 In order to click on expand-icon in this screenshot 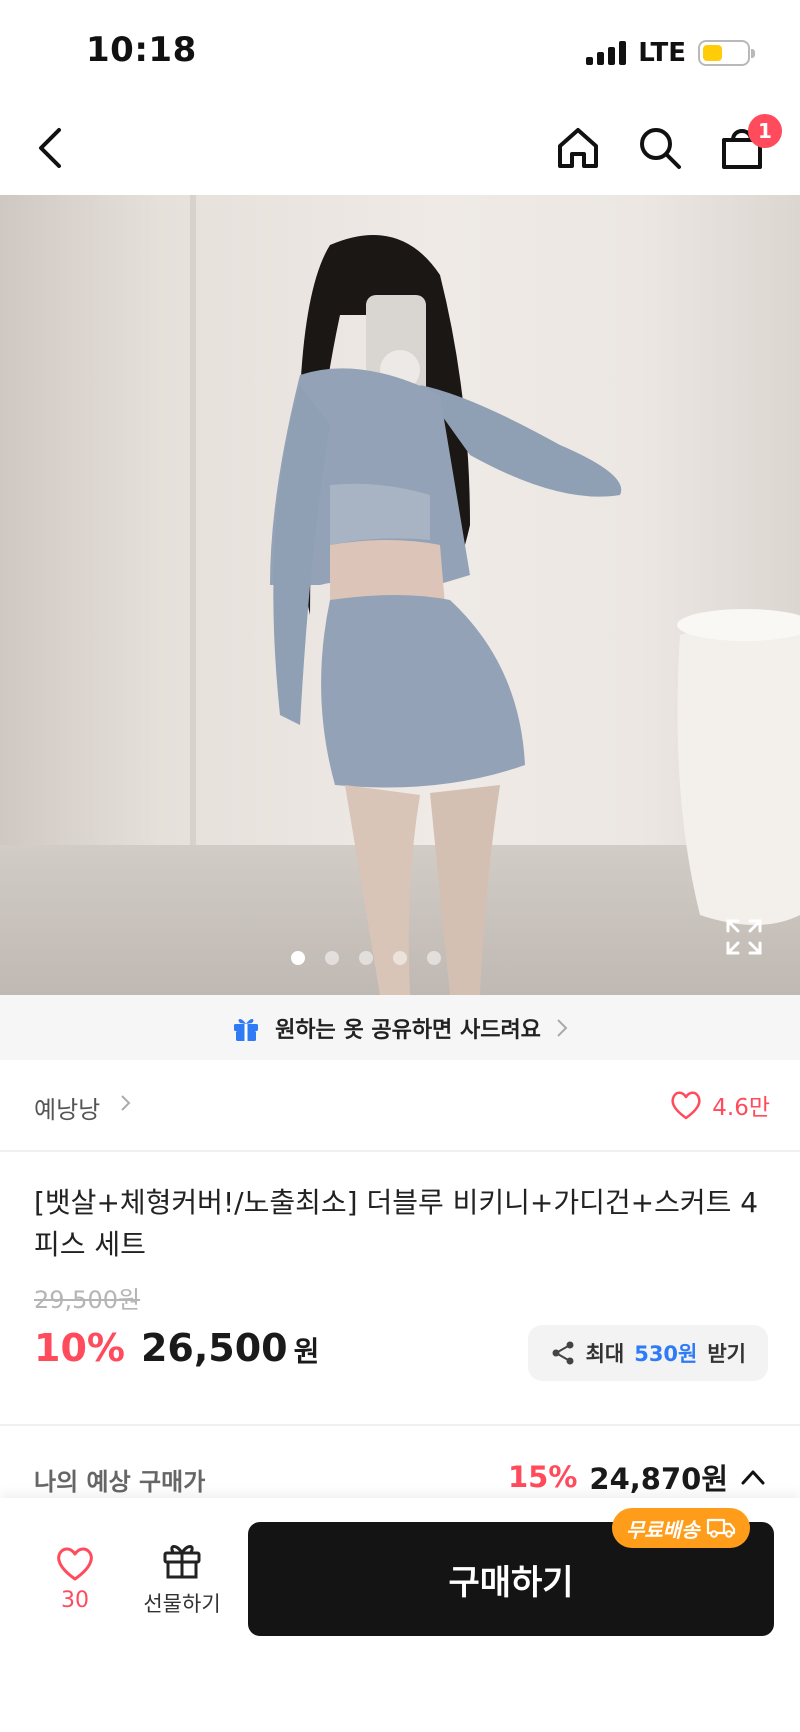, I will do `click(744, 937)`.